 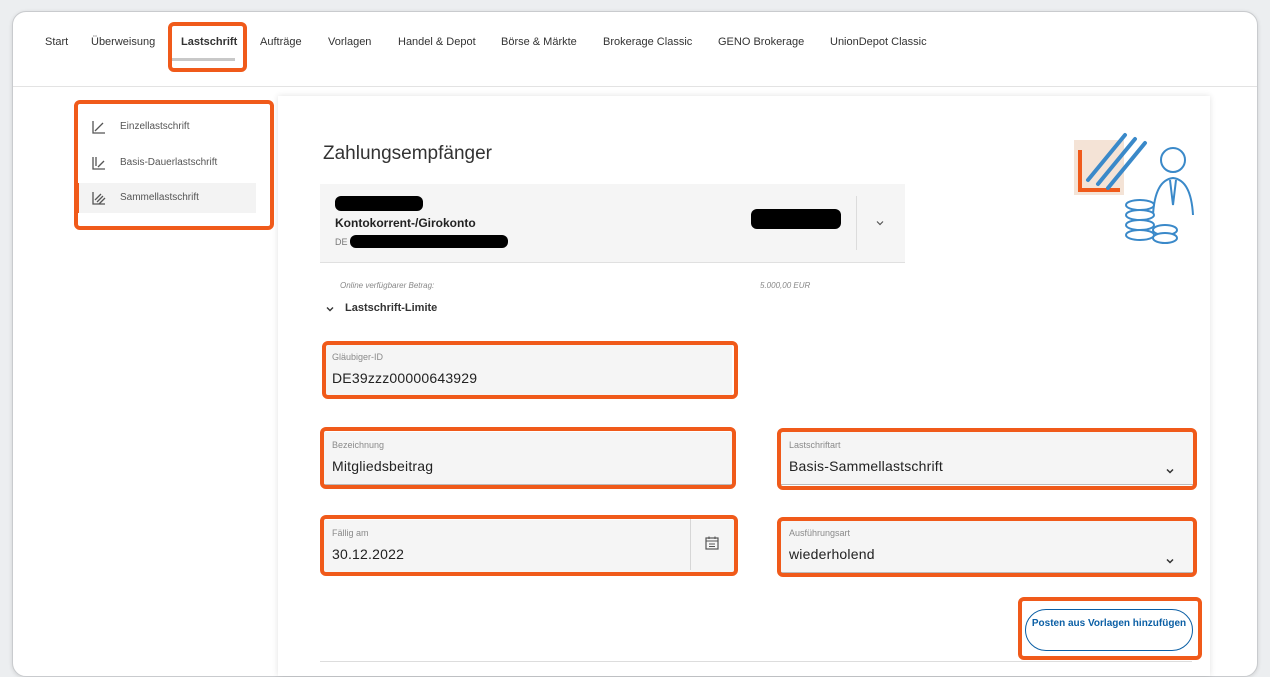 I want to click on standing-debit-icon, so click(x=98, y=163).